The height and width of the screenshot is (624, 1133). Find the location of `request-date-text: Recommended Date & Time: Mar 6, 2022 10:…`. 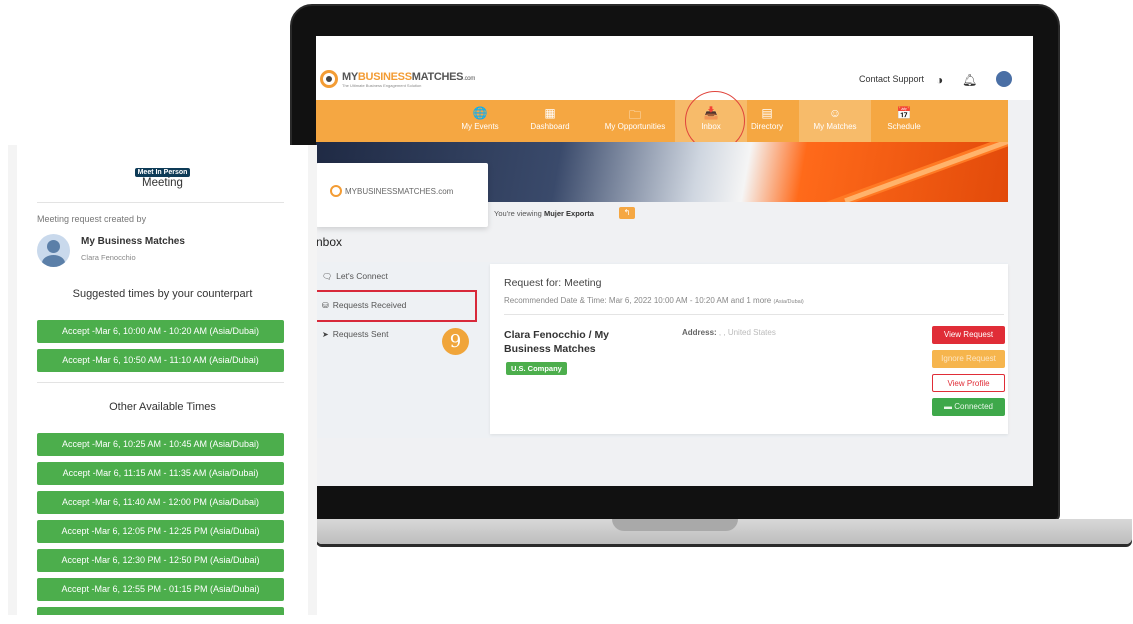

request-date-text: Recommended Date & Time: Mar 6, 2022 10:… is located at coordinates (638, 300).